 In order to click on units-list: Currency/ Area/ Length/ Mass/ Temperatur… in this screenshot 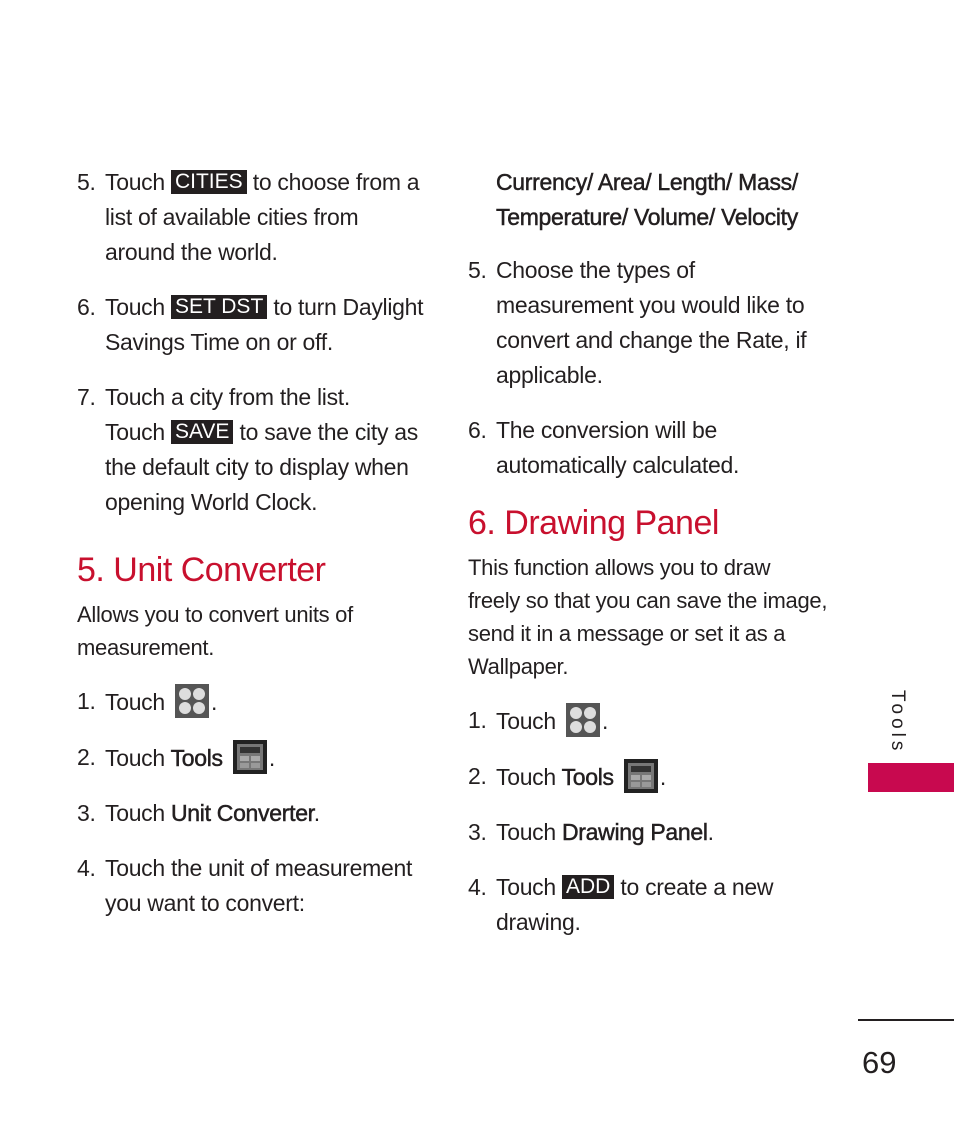, I will do `click(647, 200)`.